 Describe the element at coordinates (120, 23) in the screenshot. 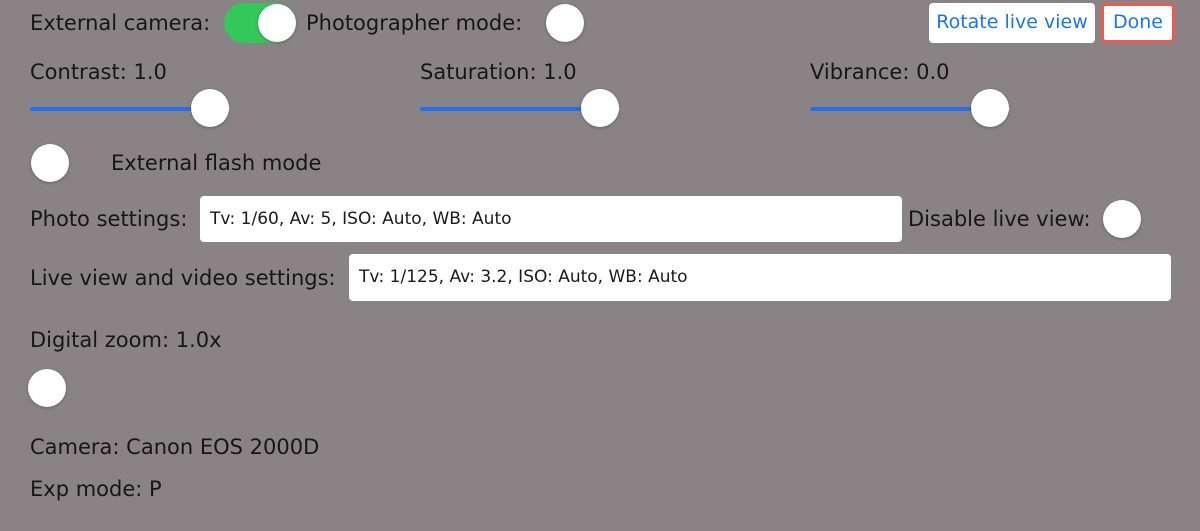

I see `external-camera-label: External camera:` at that location.